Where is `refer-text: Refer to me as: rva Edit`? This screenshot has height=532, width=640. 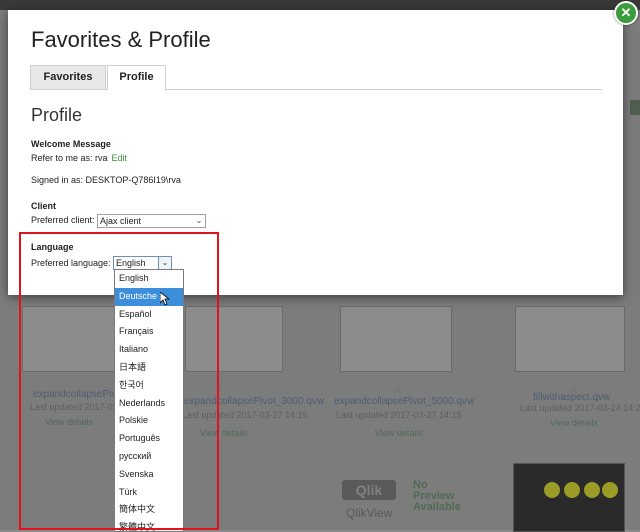
refer-text: Refer to me as: rva Edit is located at coordinates (79, 158).